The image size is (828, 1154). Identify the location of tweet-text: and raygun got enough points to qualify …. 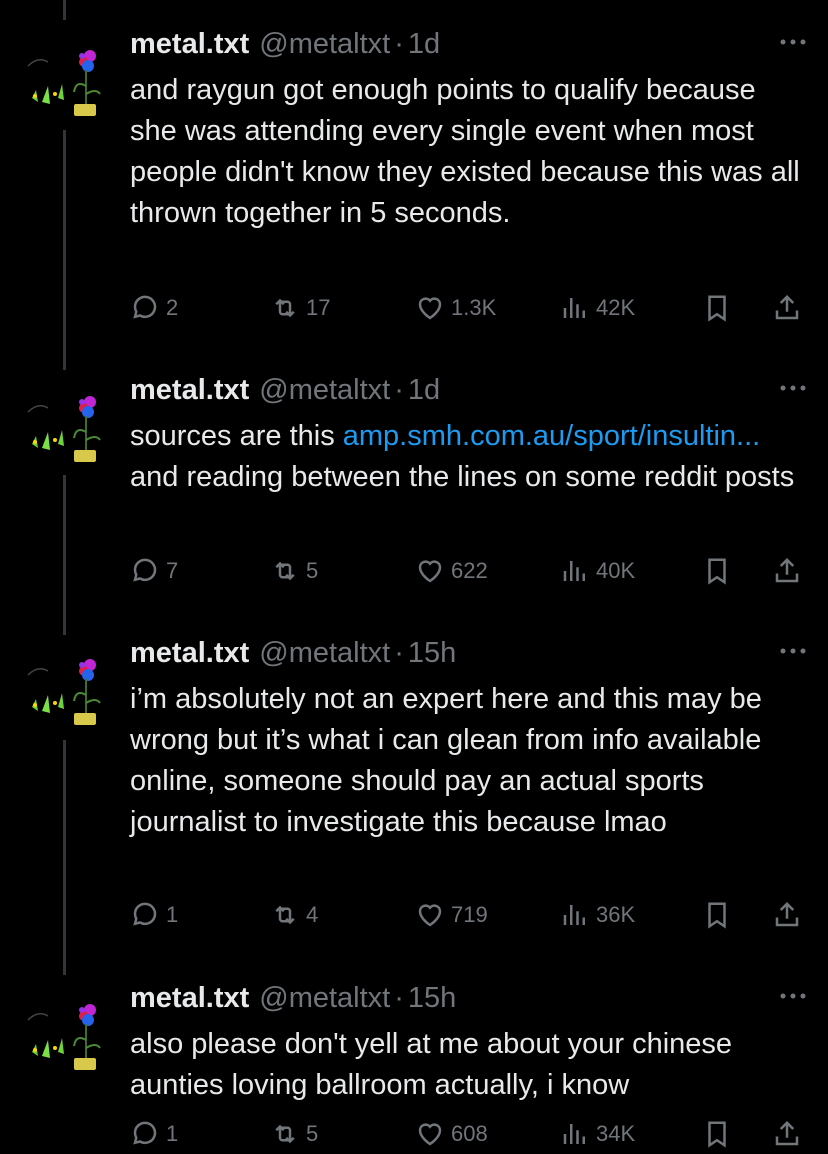
(470, 152).